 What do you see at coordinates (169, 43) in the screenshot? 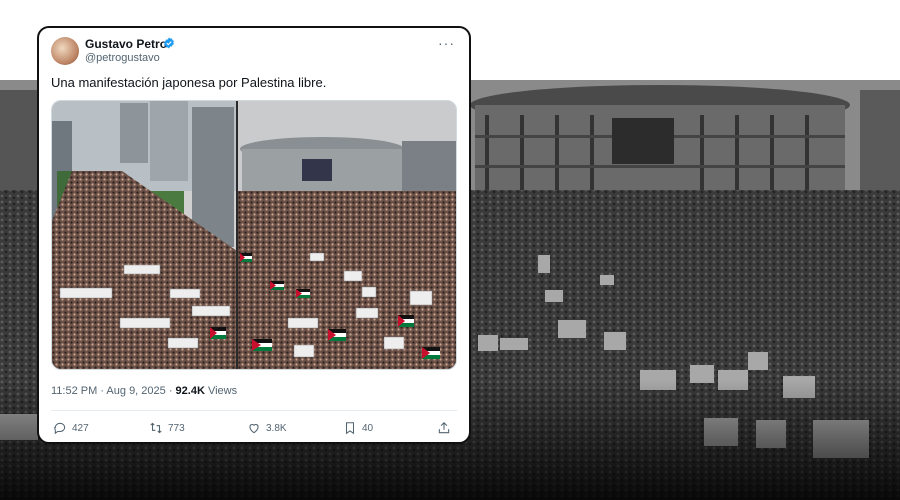
I see `verified-badge-icon` at bounding box center [169, 43].